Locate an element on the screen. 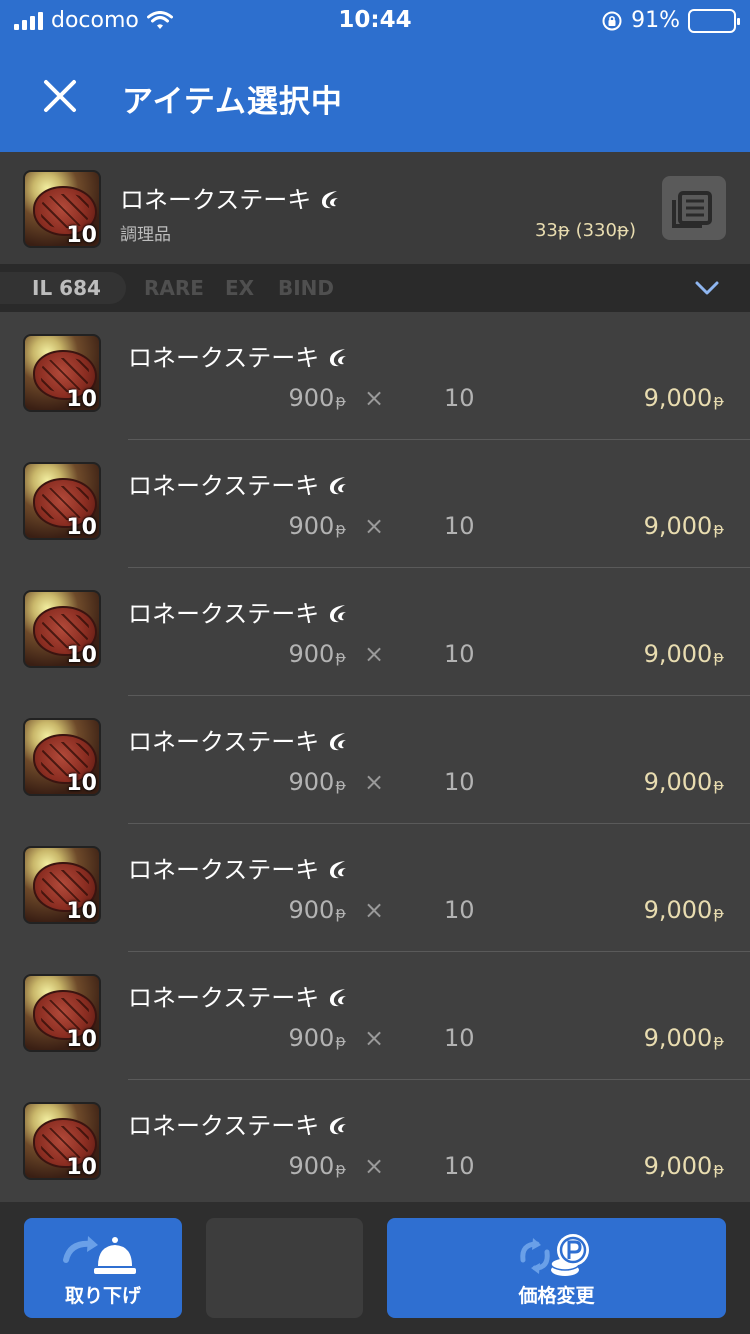  app-header: docomo 10:44 91% アイテム選択中 is located at coordinates (375, 76).